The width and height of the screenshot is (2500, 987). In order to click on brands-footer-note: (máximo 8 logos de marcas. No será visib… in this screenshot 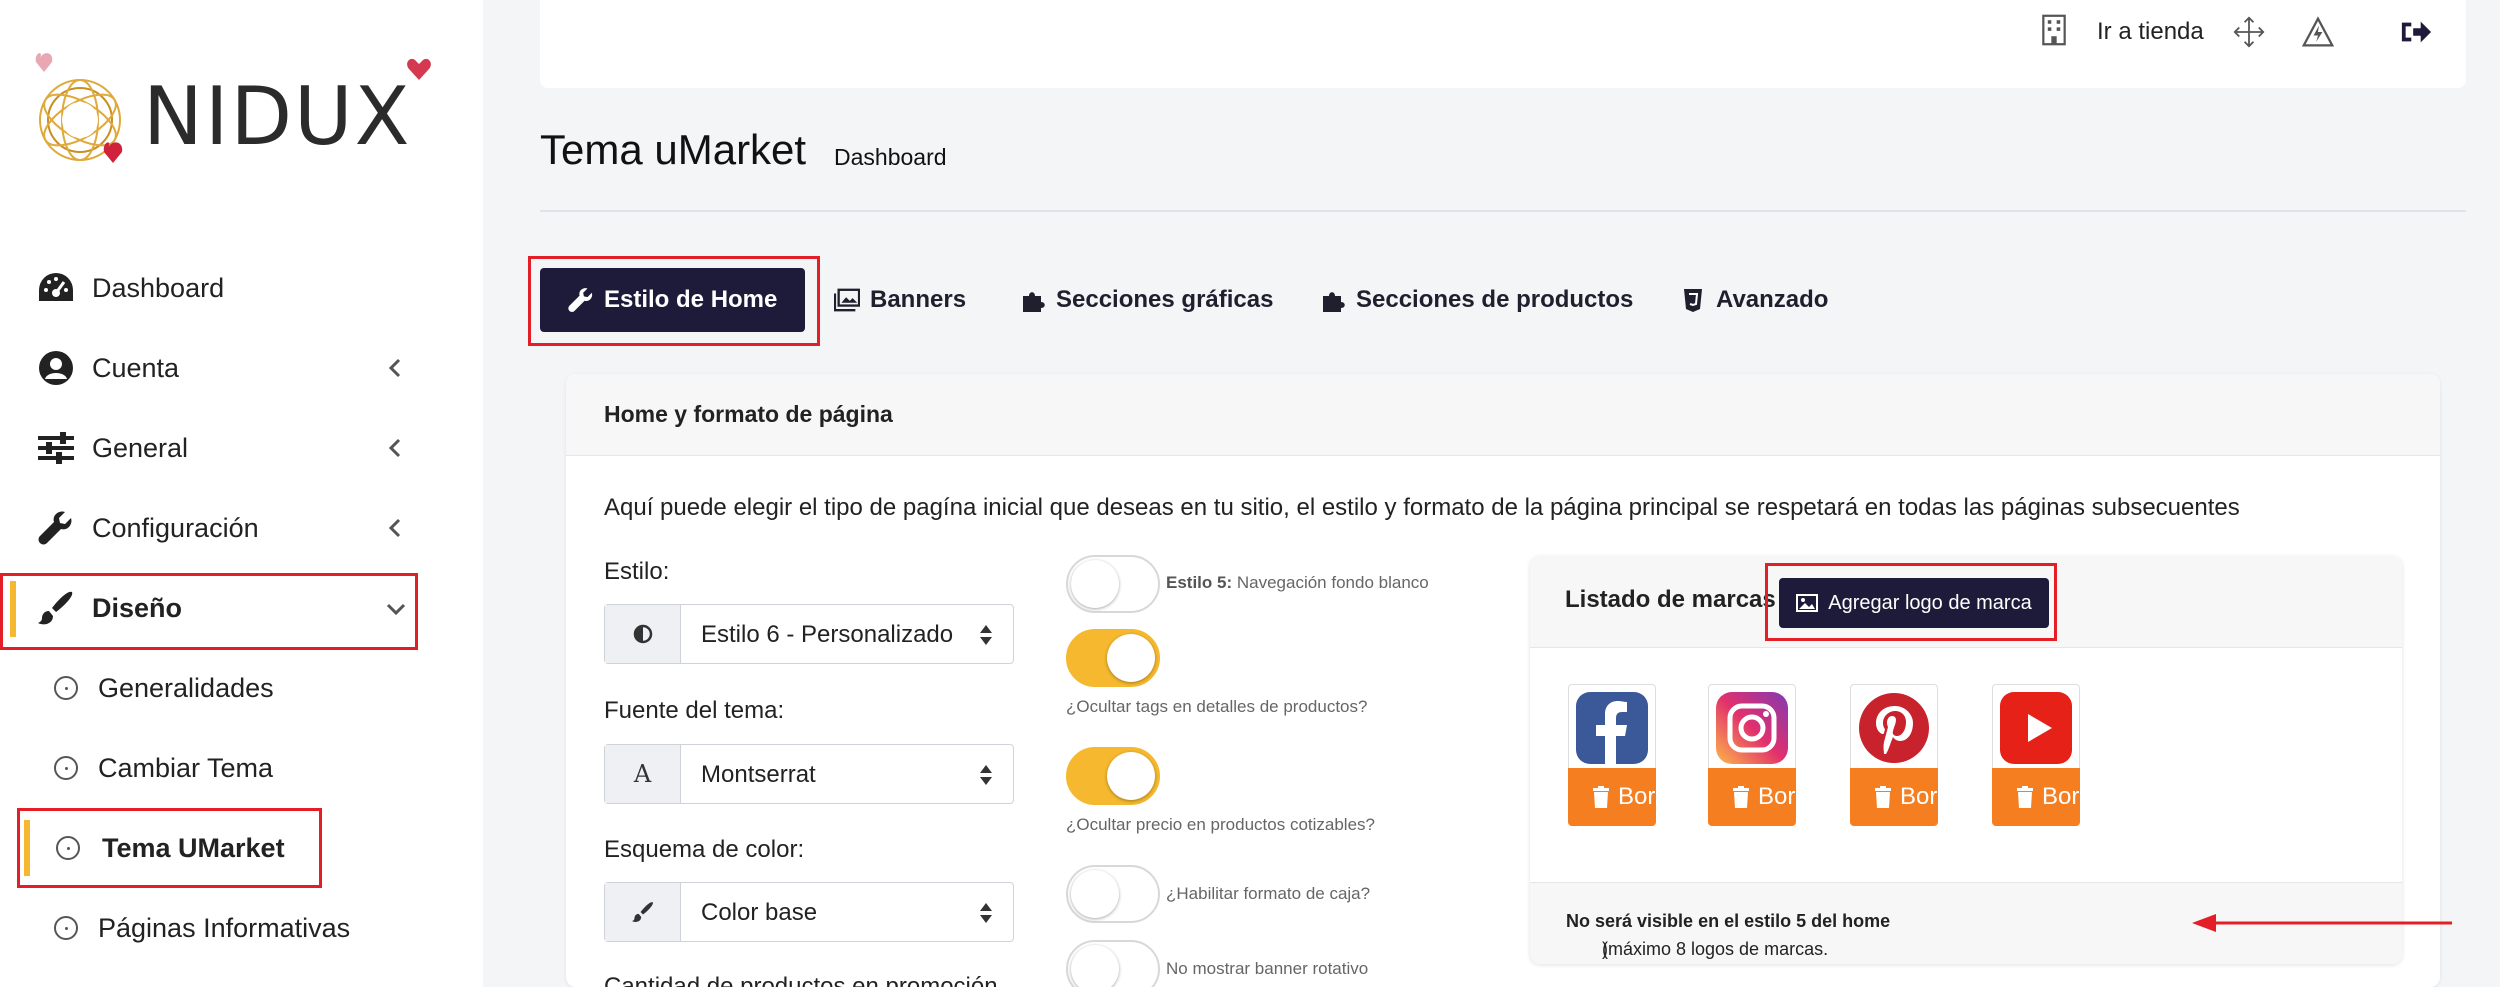, I will do `click(1728, 935)`.